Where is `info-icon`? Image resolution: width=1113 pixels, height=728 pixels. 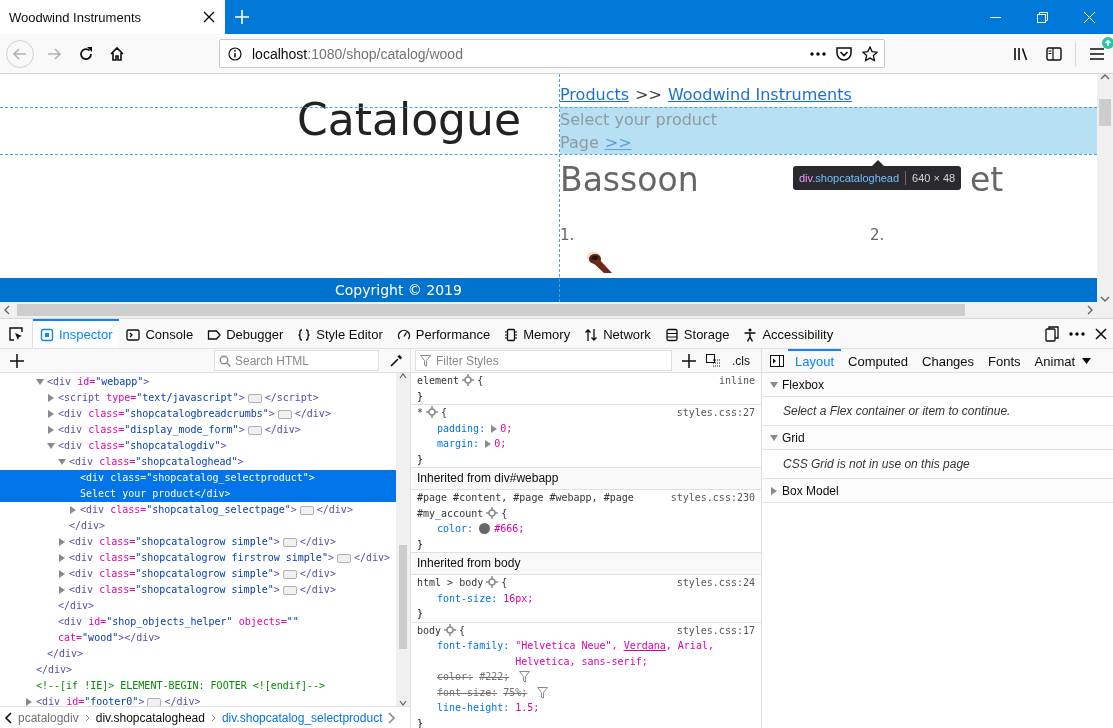
info-icon is located at coordinates (235, 53).